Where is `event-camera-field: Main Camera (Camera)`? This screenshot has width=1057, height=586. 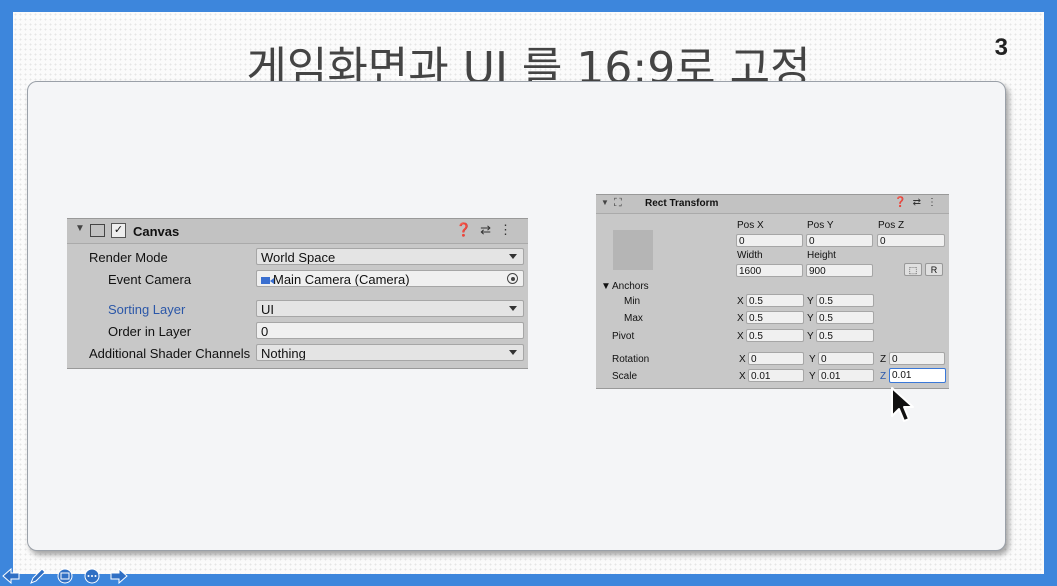 event-camera-field: Main Camera (Camera) is located at coordinates (390, 278).